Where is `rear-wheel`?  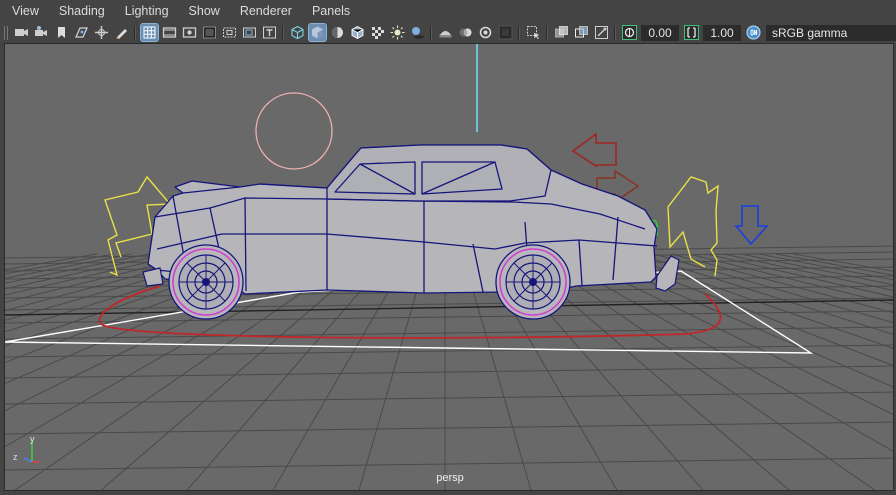
rear-wheel is located at coordinates (206, 282).